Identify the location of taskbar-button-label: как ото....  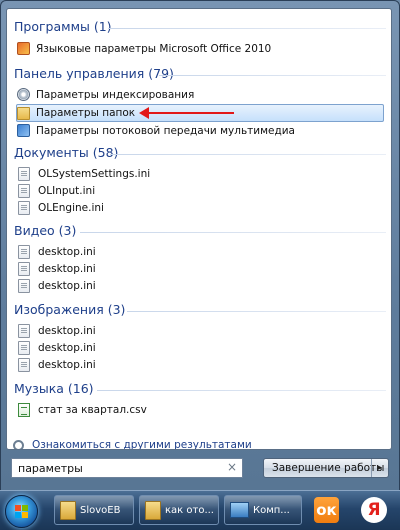
(189, 510).